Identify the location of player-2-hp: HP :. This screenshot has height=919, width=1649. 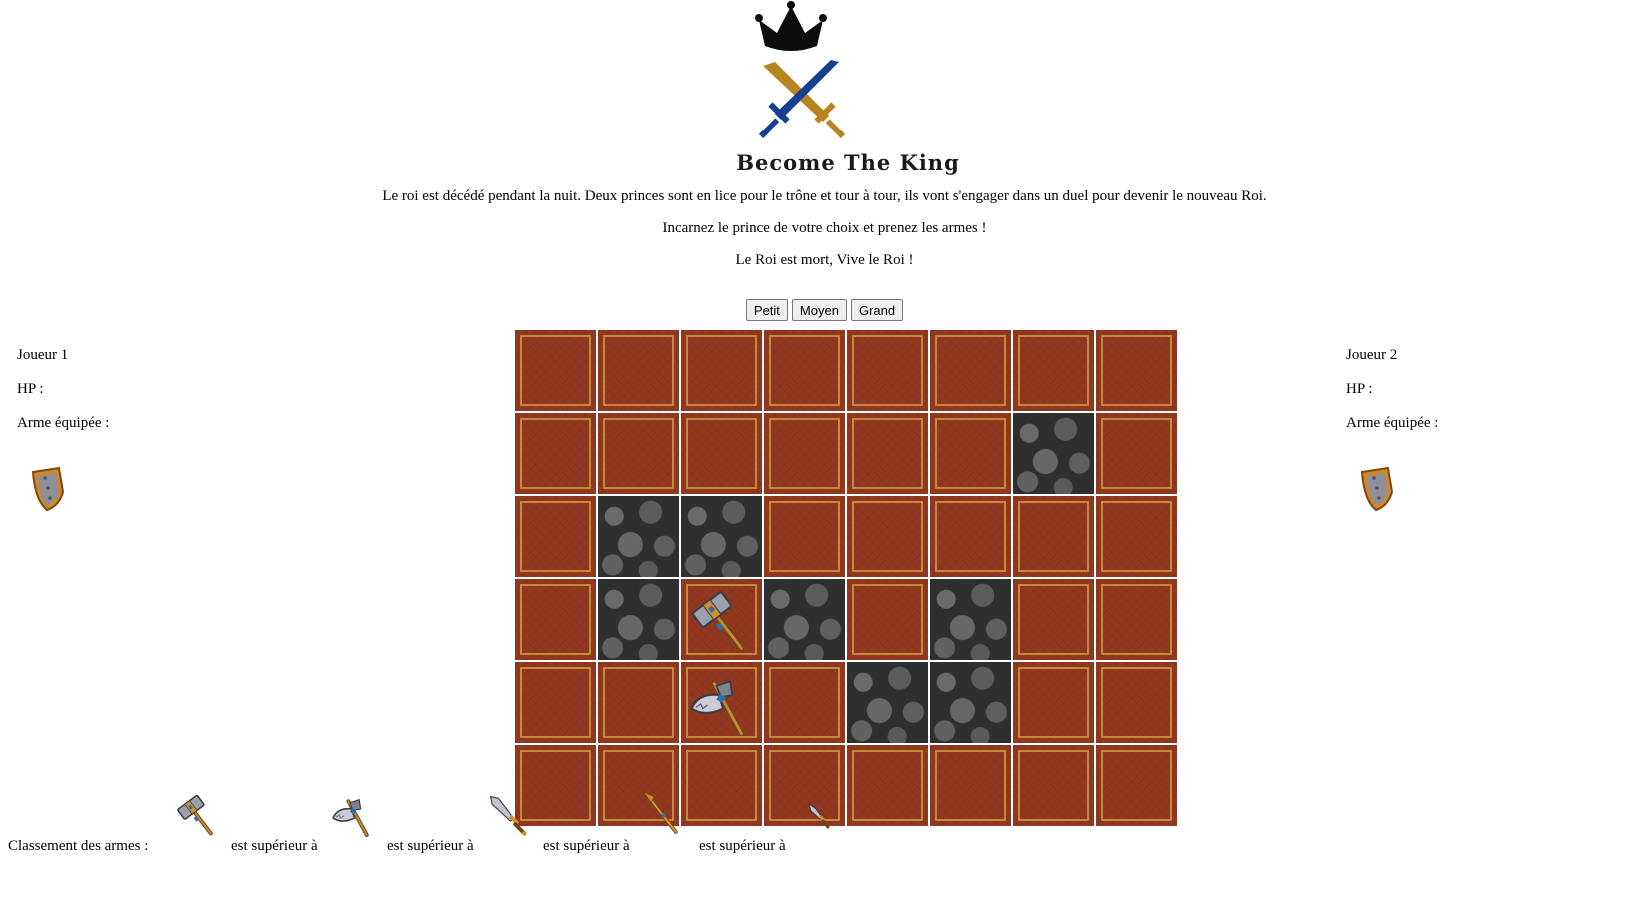
(1359, 389).